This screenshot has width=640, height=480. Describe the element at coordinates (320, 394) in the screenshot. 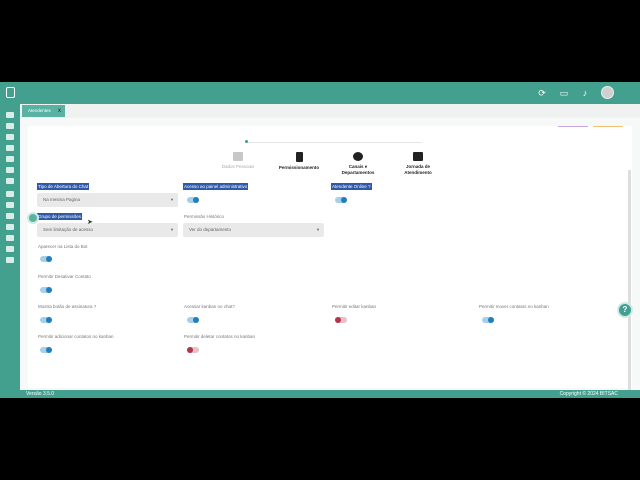

I see `footer: Versão 3.5.0 Copyright © 2024 BITSAC` at that location.